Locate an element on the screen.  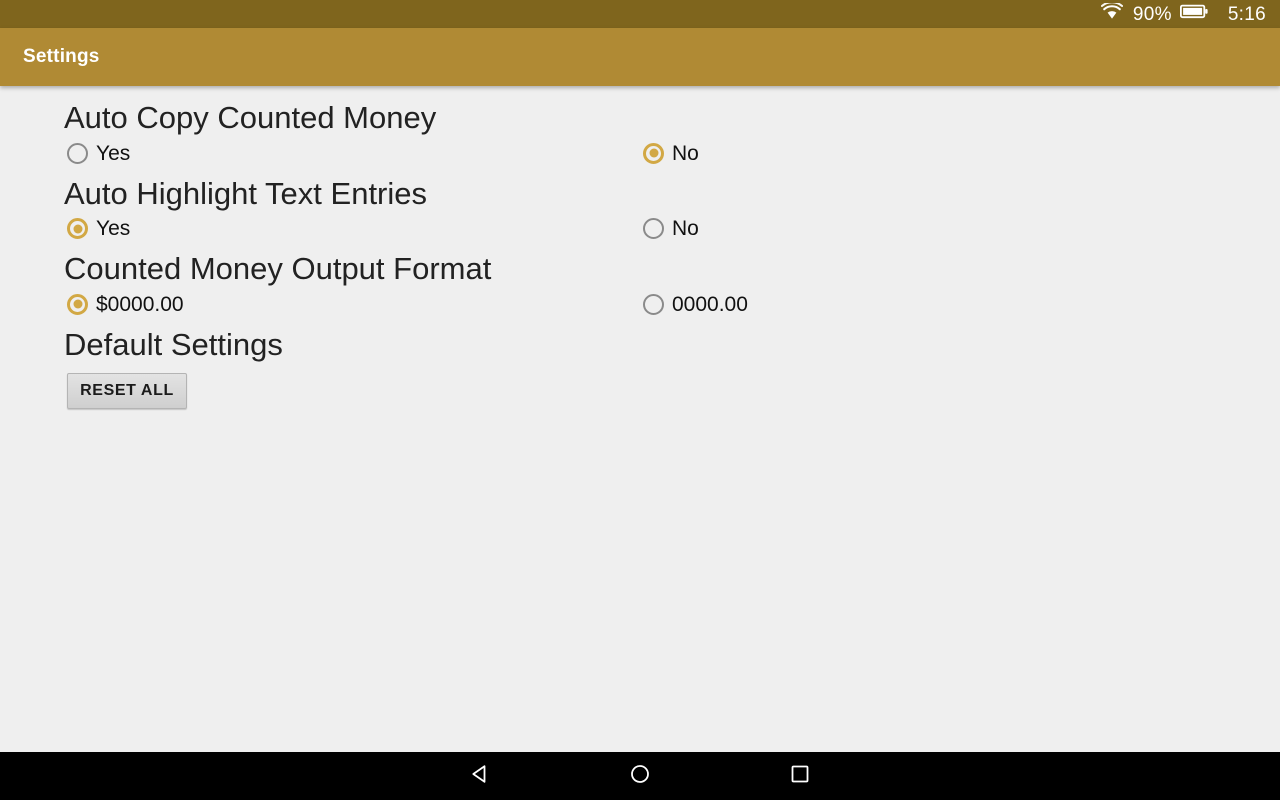
back-triangle-icon is located at coordinates (480, 776).